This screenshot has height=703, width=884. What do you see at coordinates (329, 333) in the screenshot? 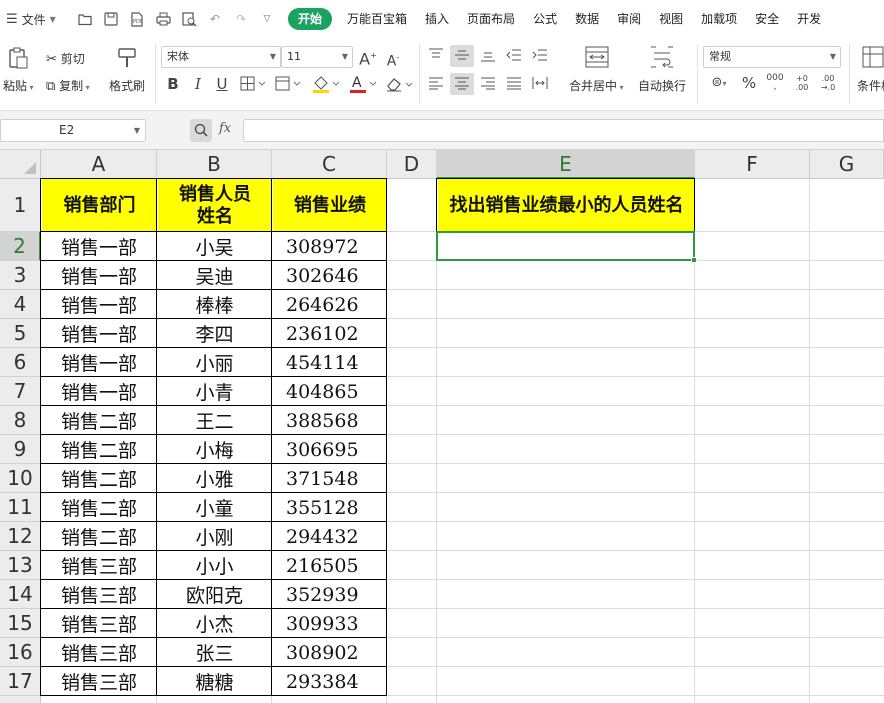
I see `table-cell-c5: 236102` at bounding box center [329, 333].